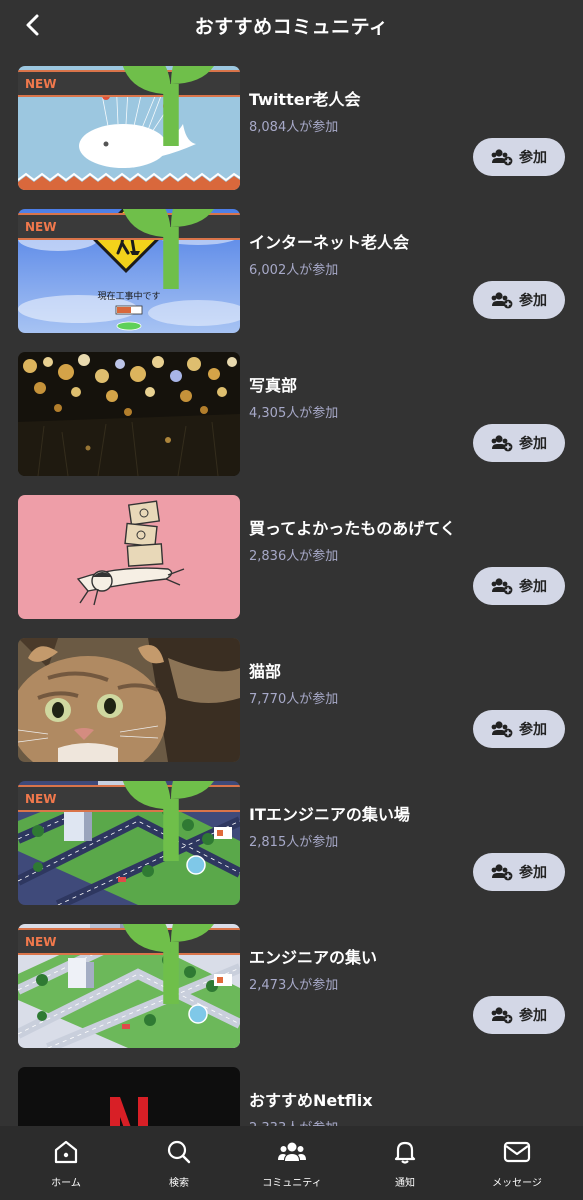 Image resolution: width=583 pixels, height=1200 pixels. I want to click on list-item: 写真部 4,305人が参加 参加, so click(291, 417).